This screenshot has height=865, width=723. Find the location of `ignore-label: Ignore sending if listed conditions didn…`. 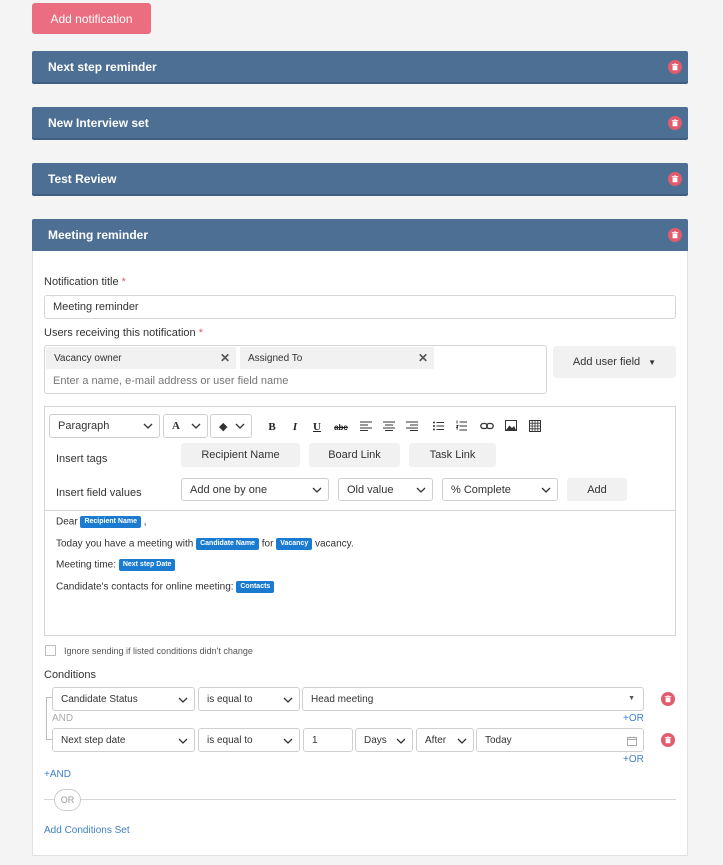

ignore-label: Ignore sending if listed conditions didn… is located at coordinates (158, 651).